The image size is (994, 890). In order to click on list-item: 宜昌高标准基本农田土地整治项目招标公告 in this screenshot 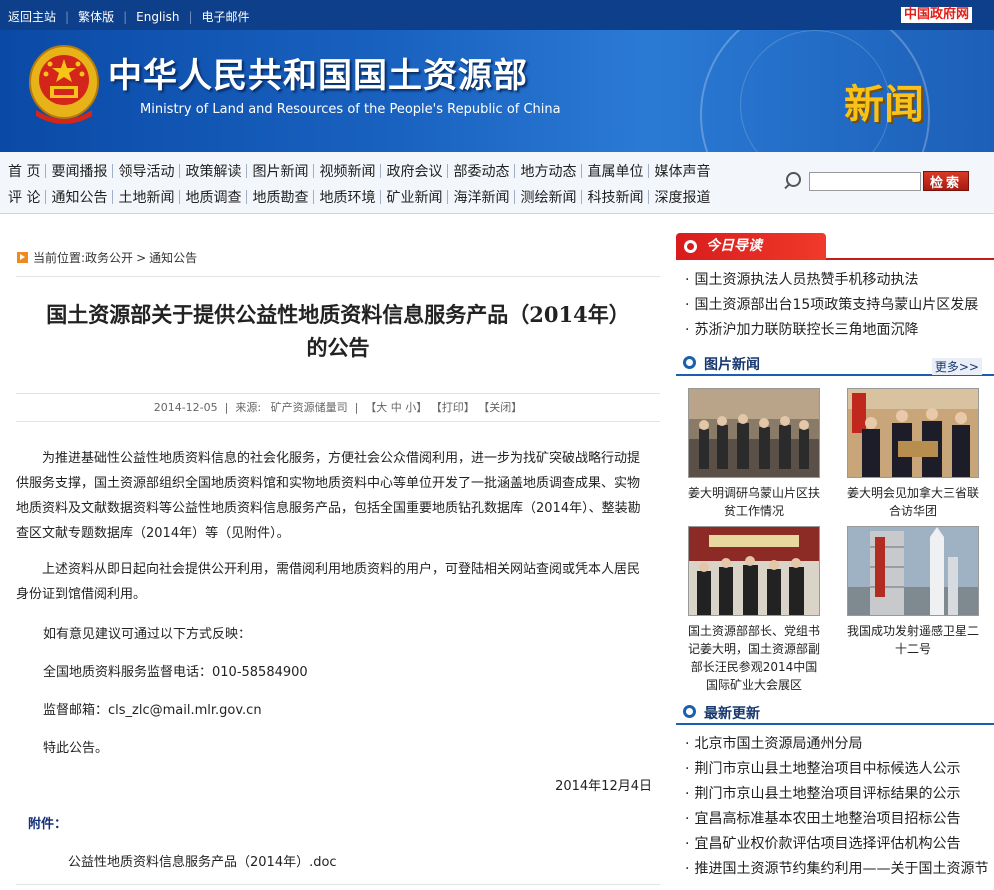, I will do `click(836, 819)`.